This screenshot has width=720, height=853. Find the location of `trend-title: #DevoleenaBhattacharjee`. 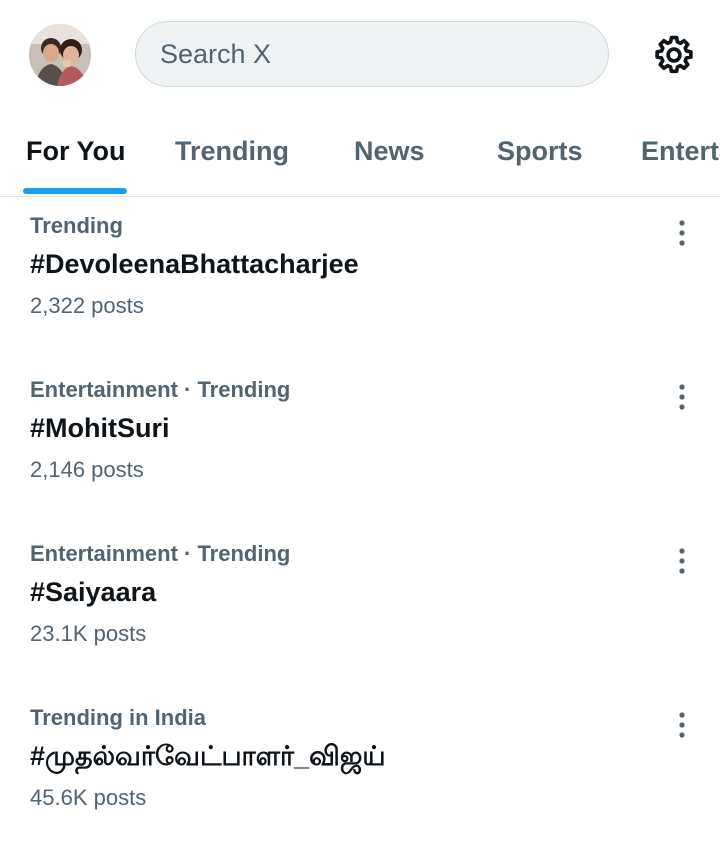

trend-title: #DevoleenaBhattacharjee is located at coordinates (194, 264).